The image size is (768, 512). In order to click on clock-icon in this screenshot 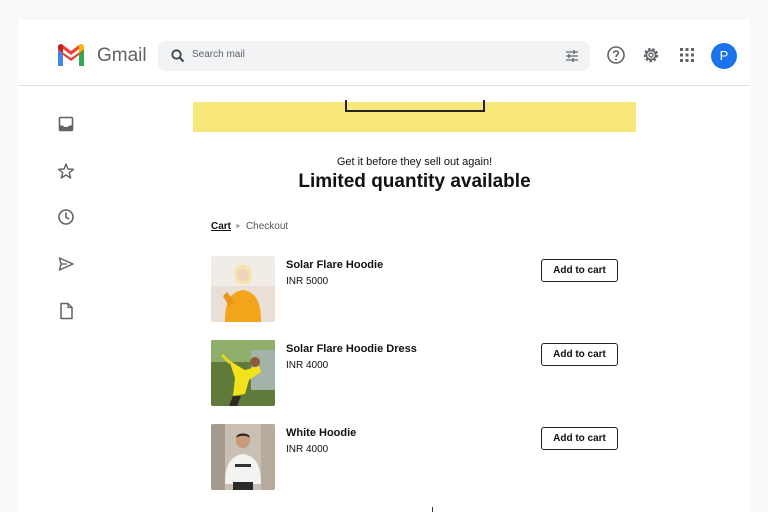, I will do `click(66, 217)`.